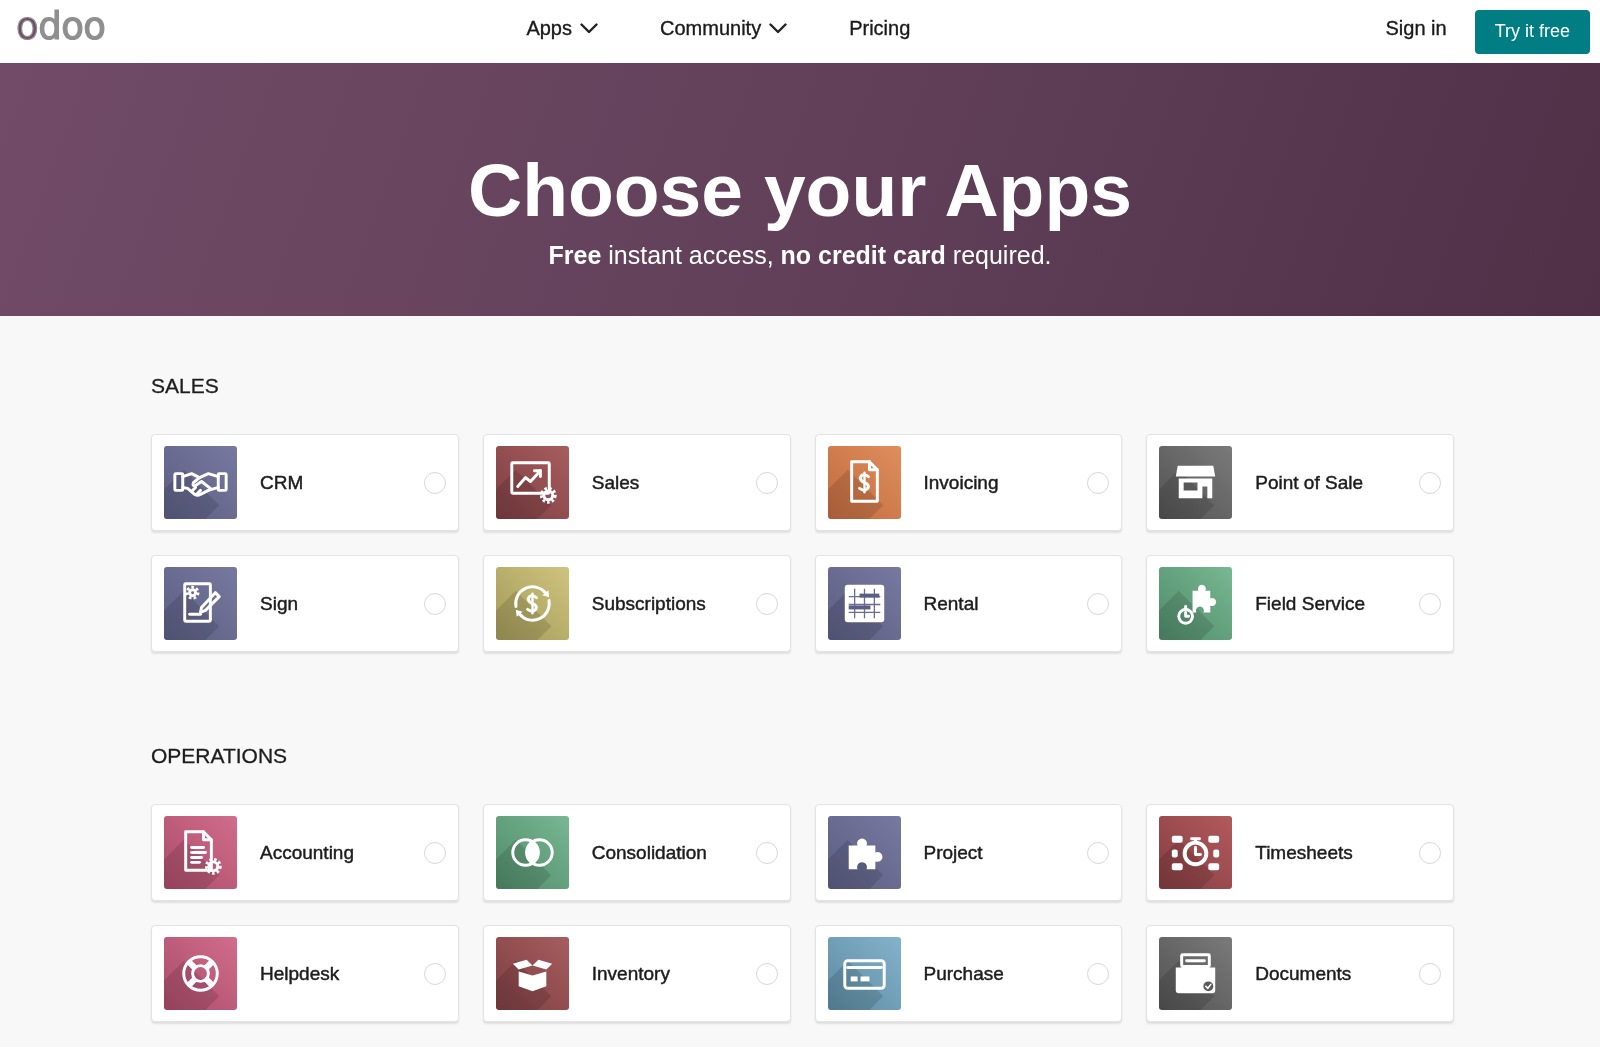 The width and height of the screenshot is (1600, 1047). I want to click on app-card: Invoicing, so click(968, 482).